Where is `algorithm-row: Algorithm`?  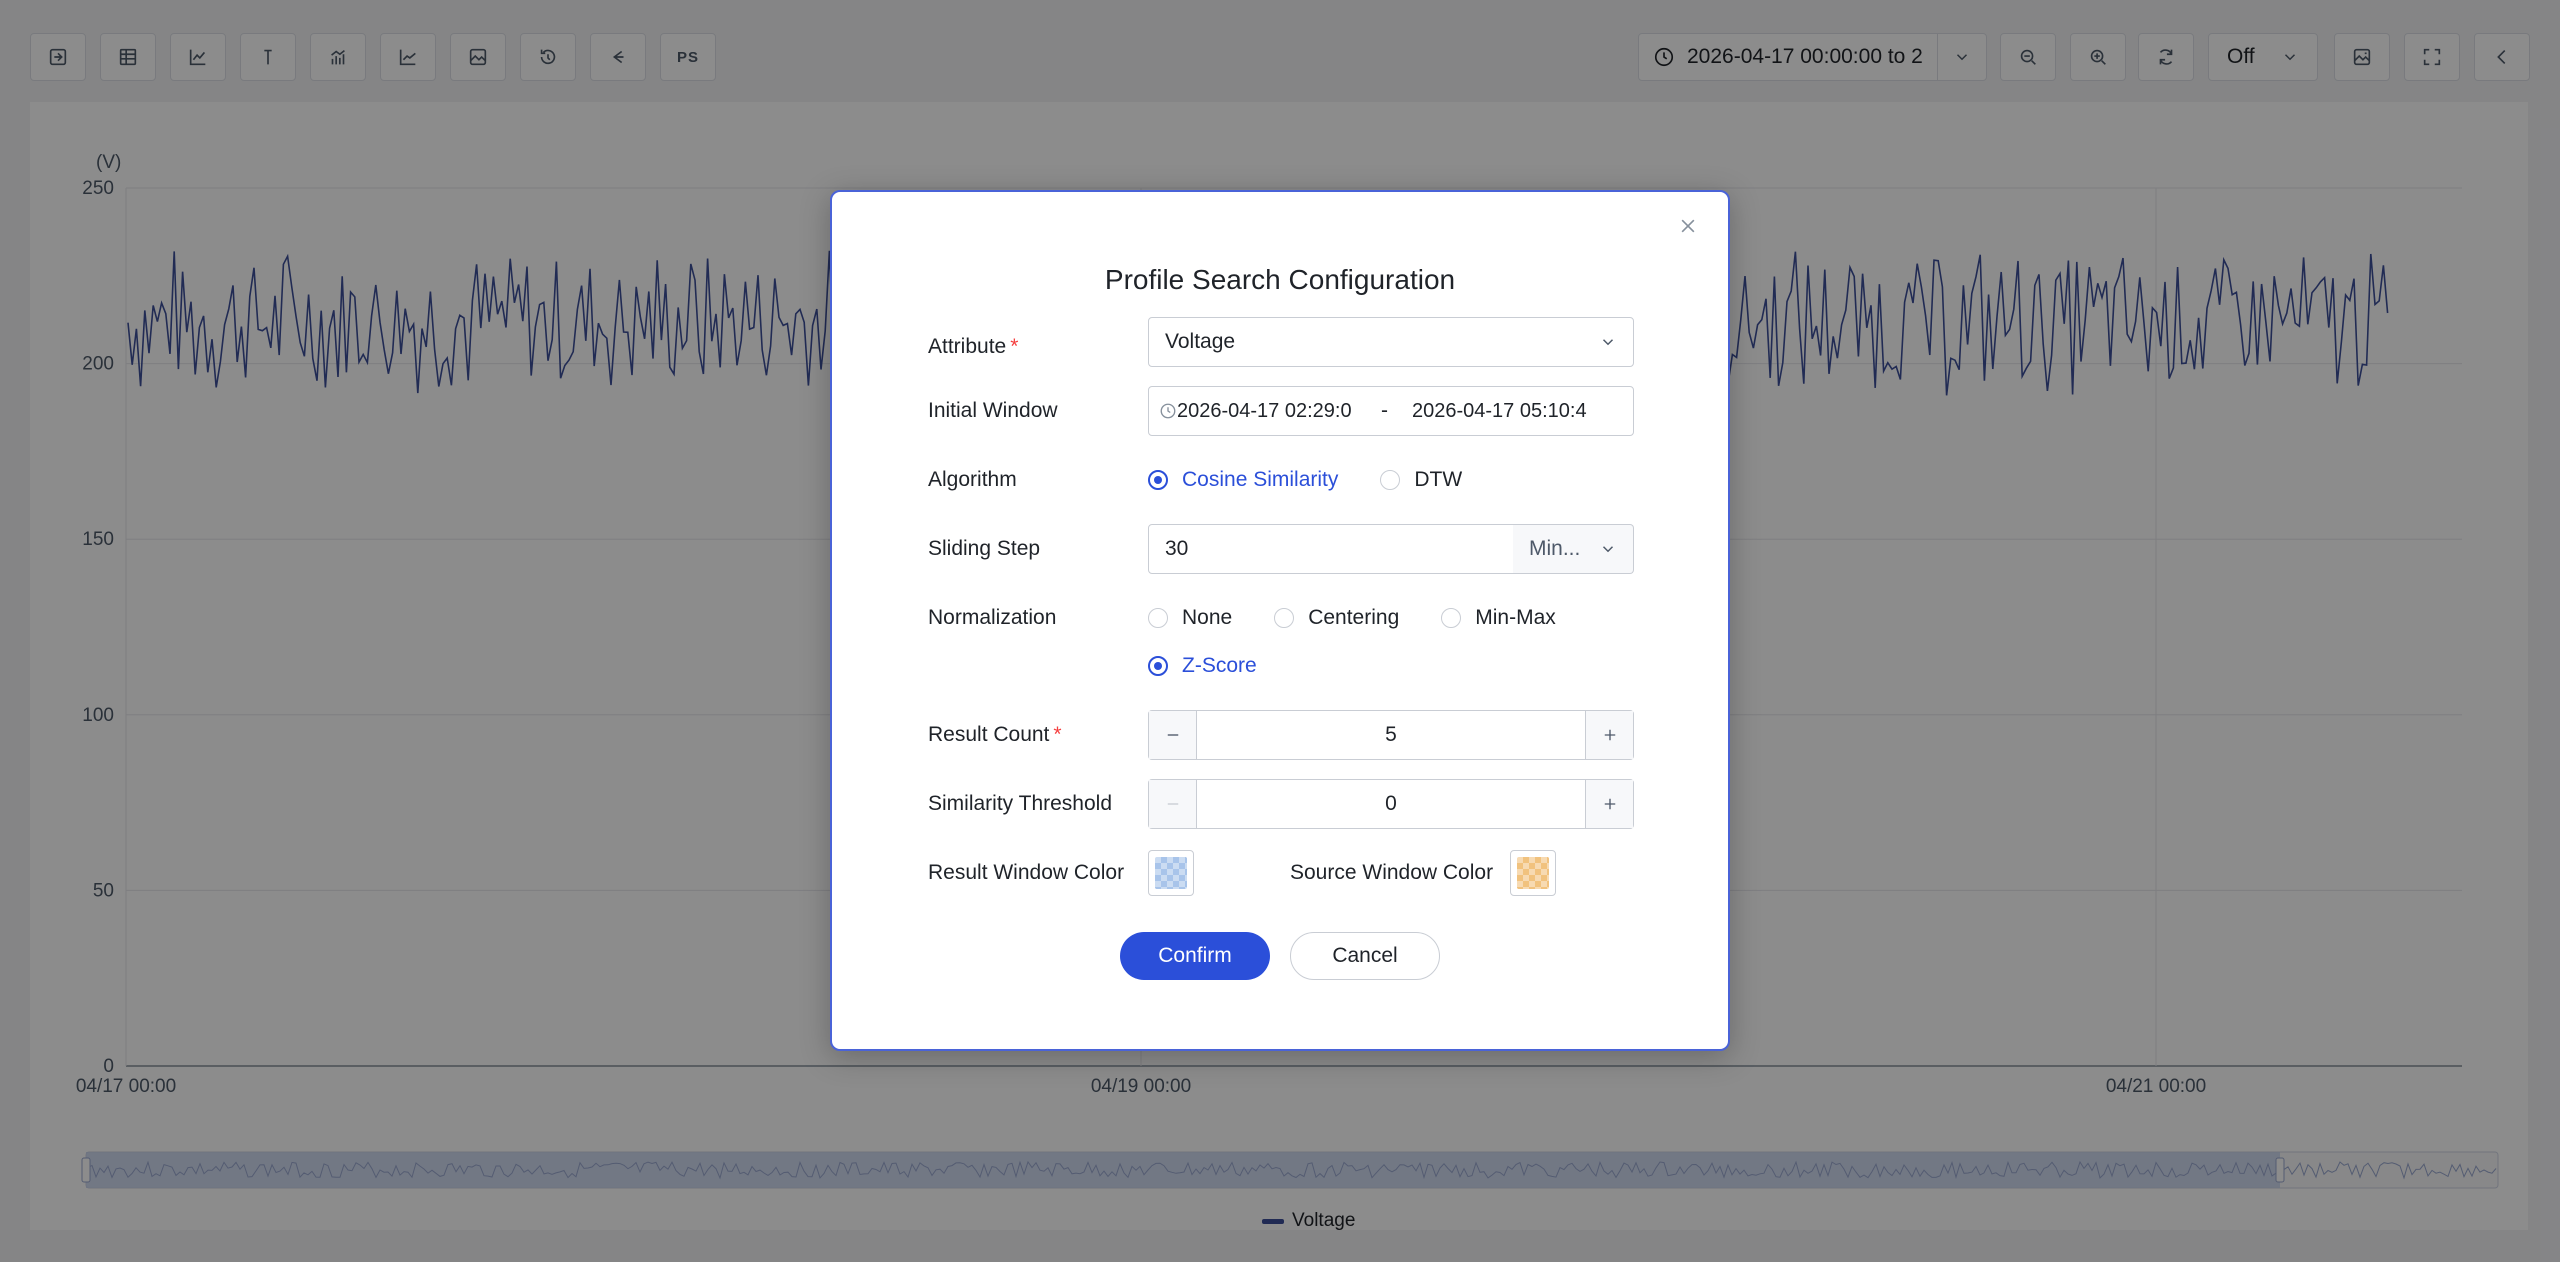 algorithm-row: Algorithm is located at coordinates (1038, 480).